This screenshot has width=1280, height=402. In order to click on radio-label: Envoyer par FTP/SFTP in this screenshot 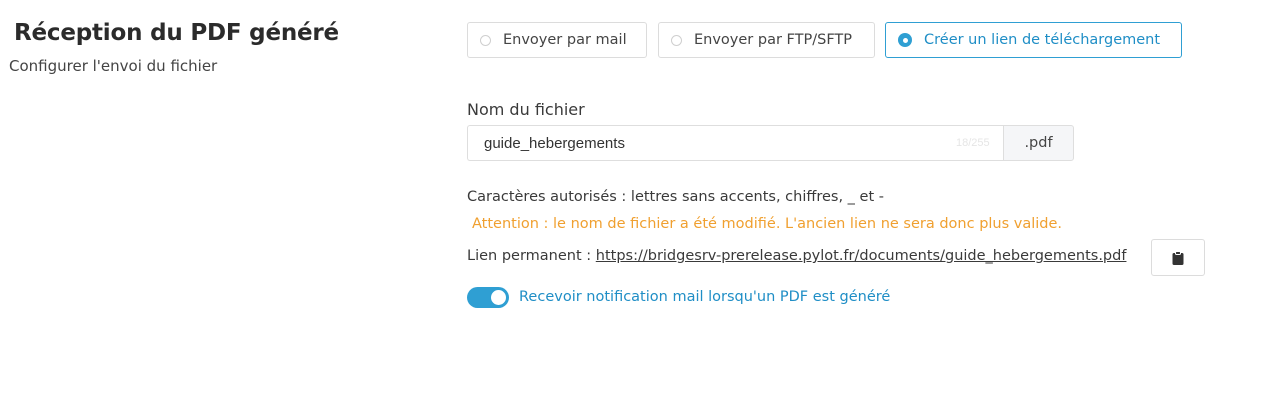, I will do `click(773, 40)`.